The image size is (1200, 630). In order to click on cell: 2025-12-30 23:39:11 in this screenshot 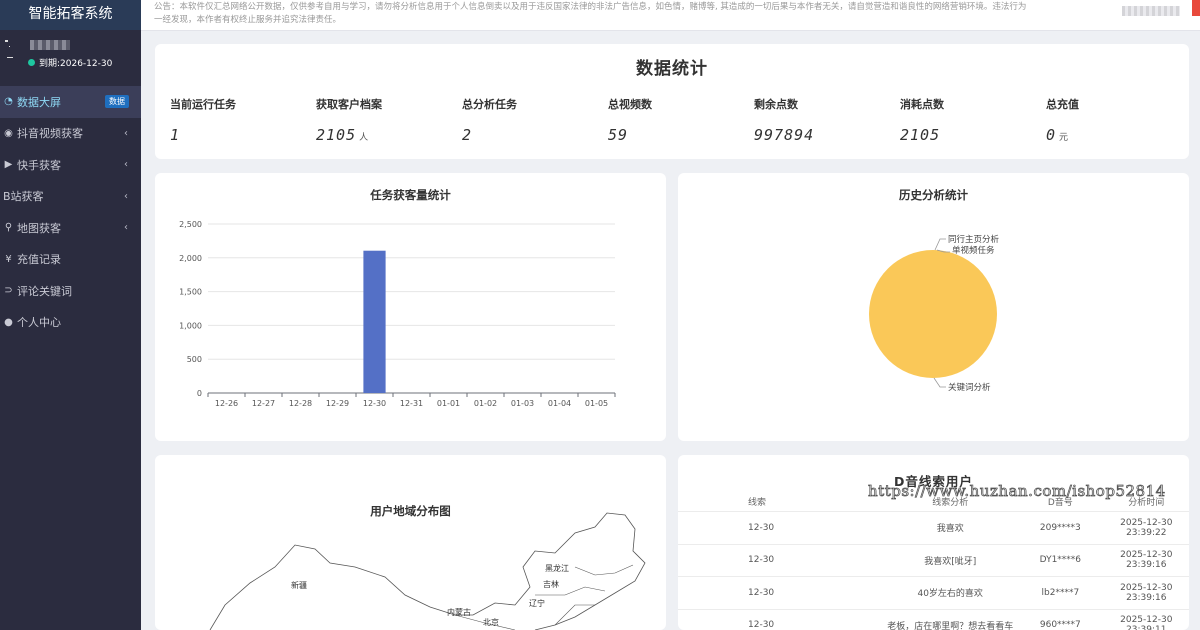, I will do `click(1146, 622)`.